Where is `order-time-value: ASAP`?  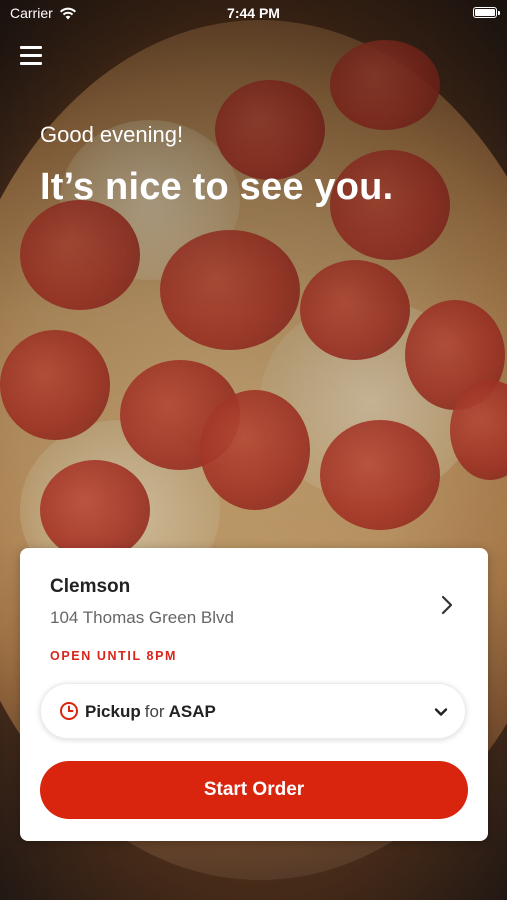 order-time-value: ASAP is located at coordinates (192, 711).